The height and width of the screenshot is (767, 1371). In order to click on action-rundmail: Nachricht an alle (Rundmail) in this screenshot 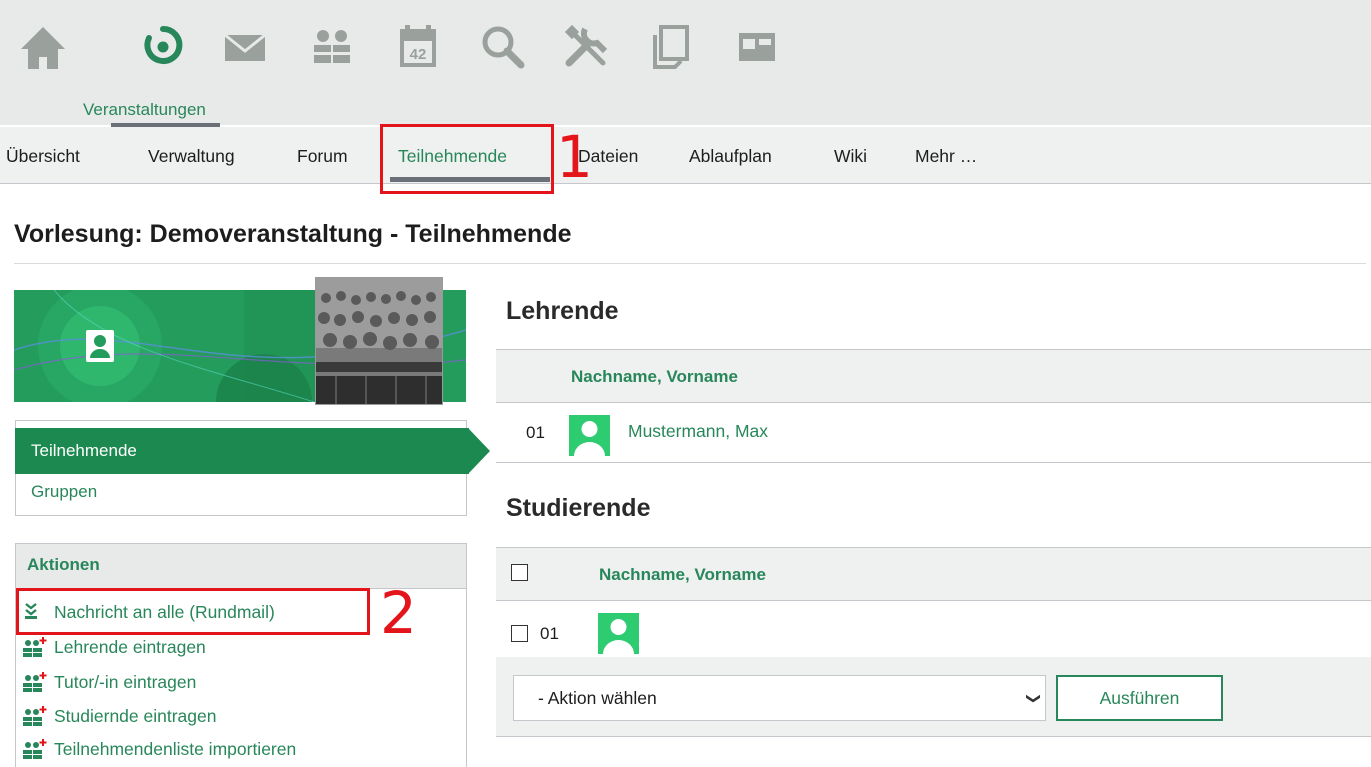, I will do `click(148, 612)`.